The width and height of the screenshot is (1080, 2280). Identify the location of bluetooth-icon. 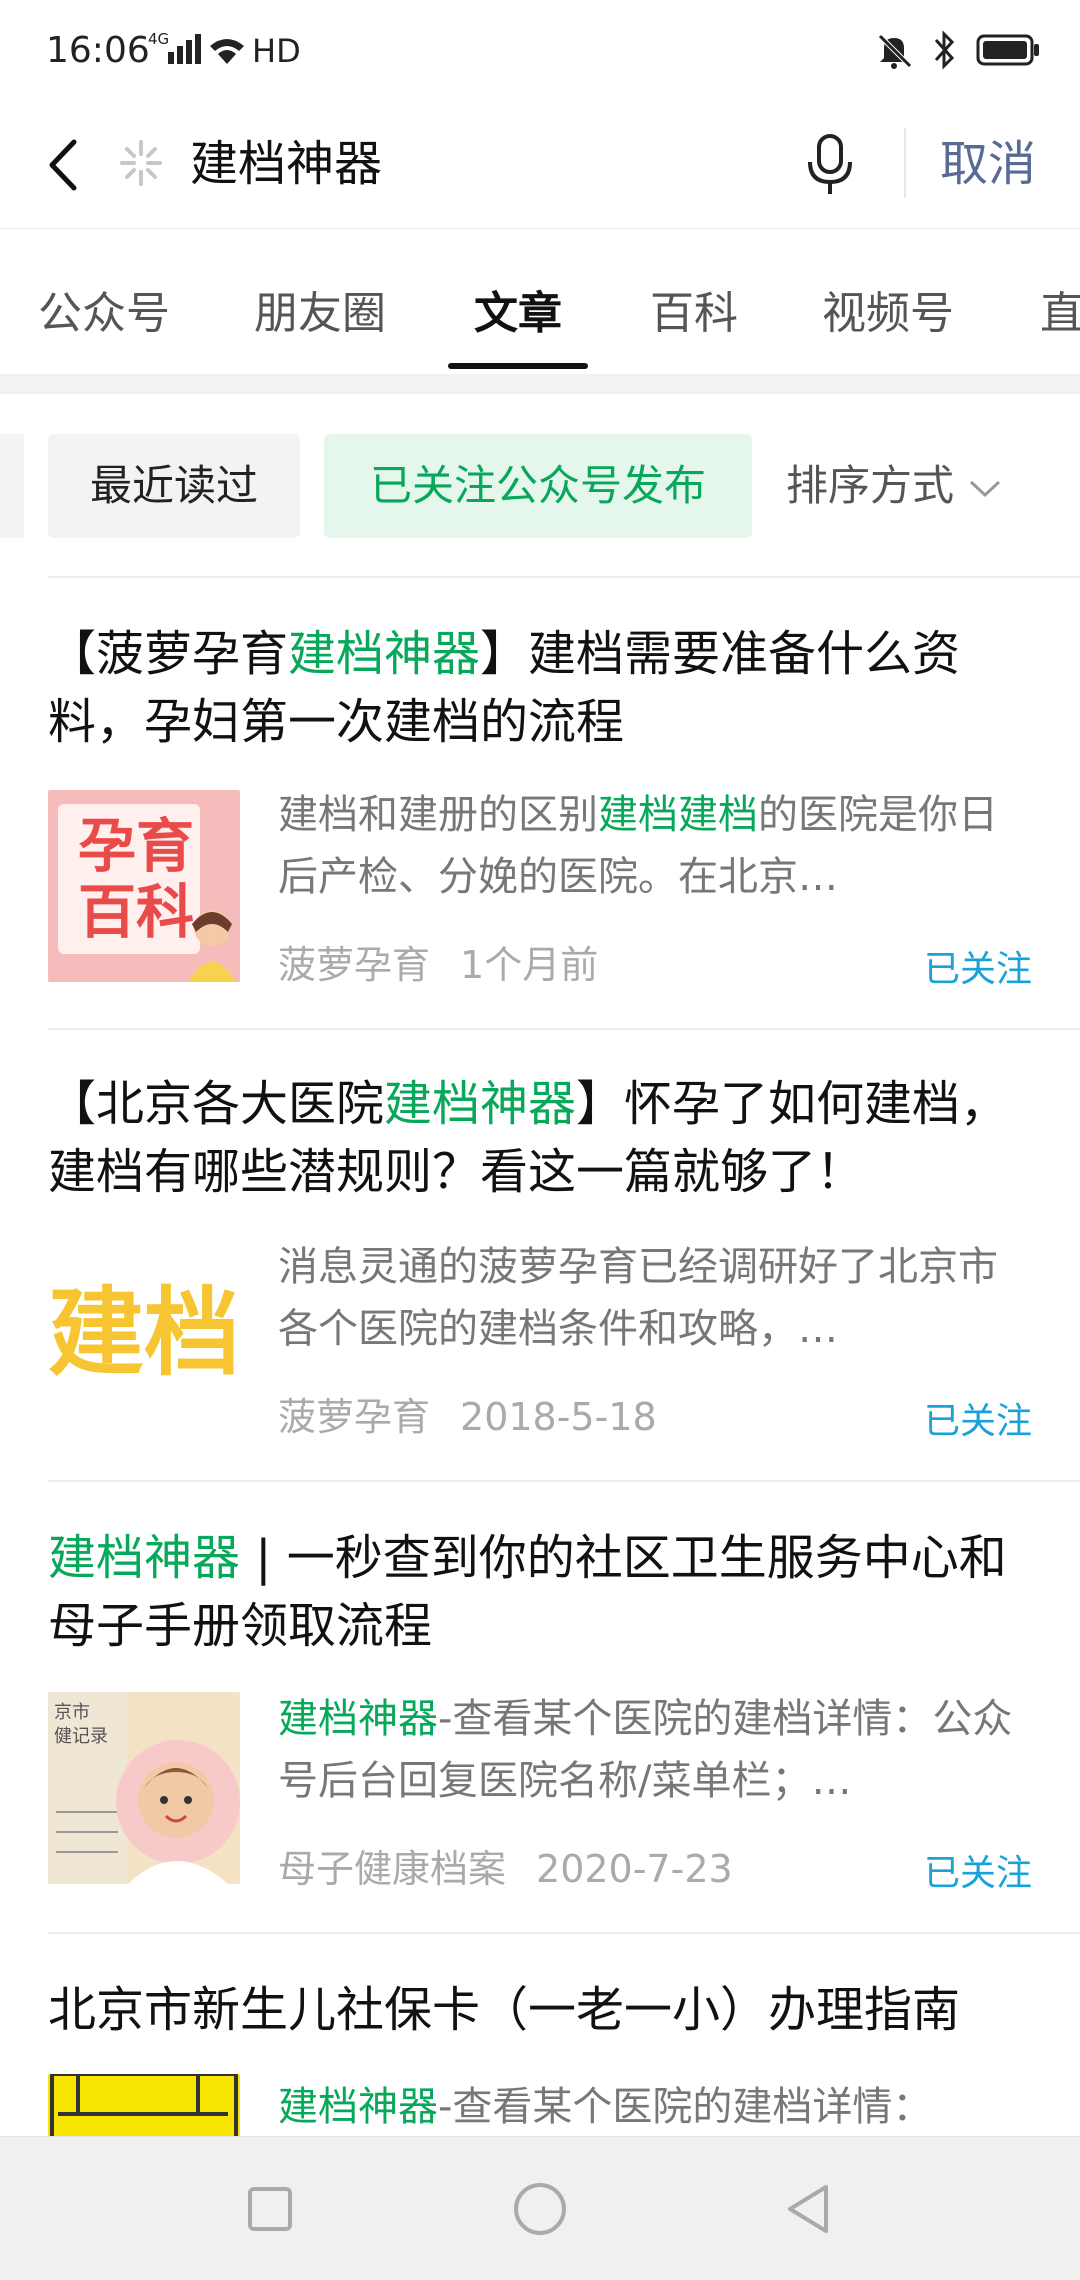
(945, 52).